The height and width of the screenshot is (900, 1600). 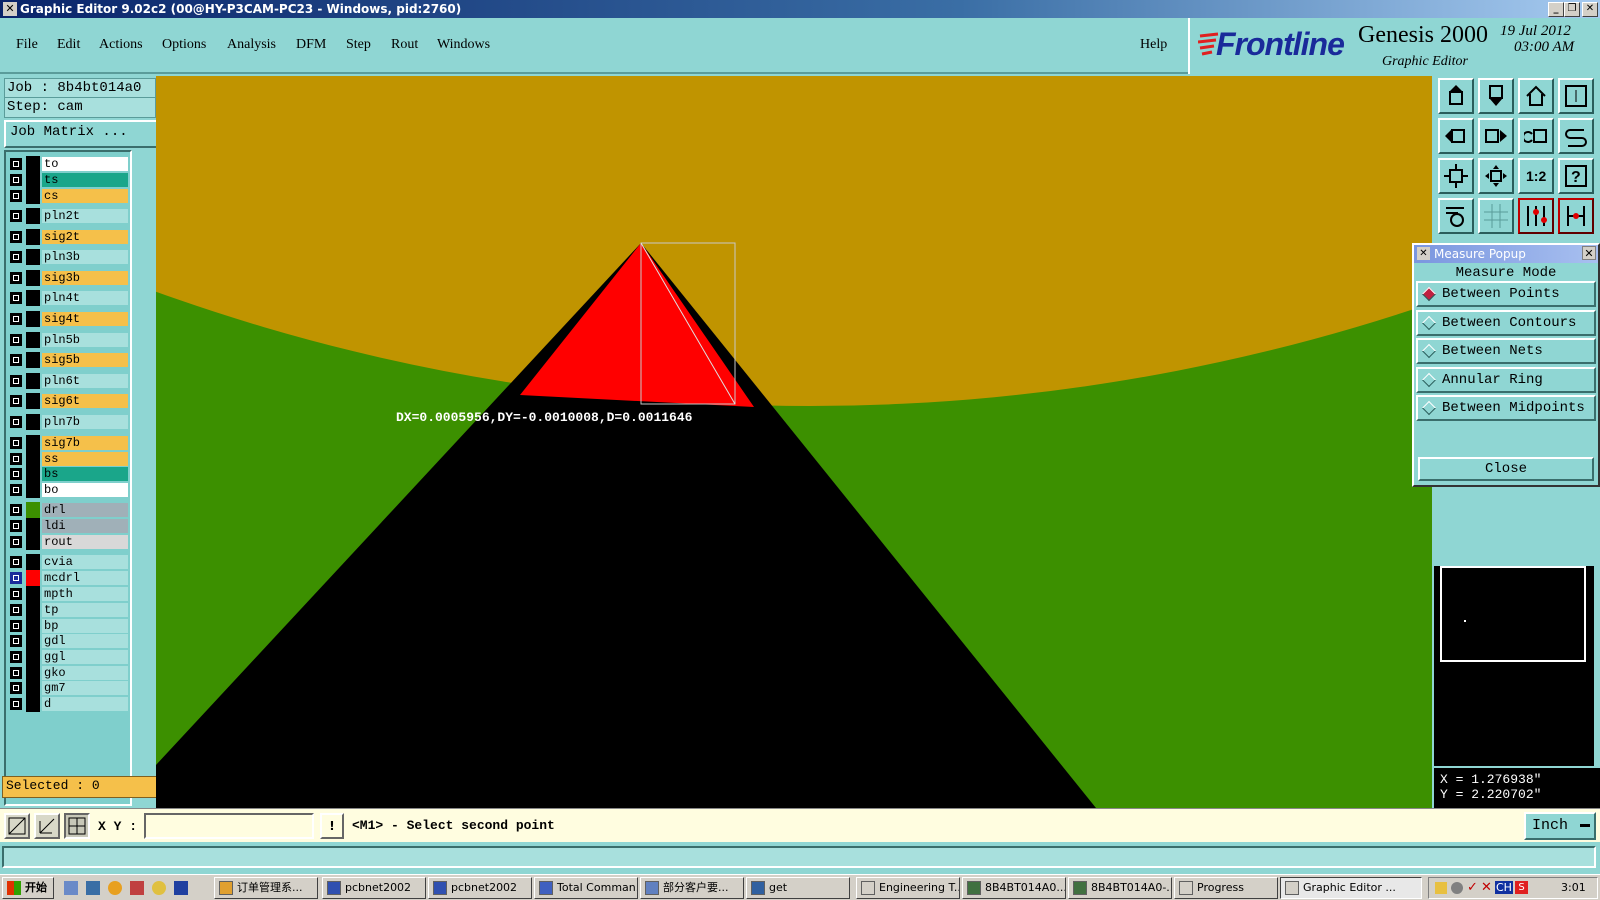 I want to click on layer-row-tp: tp, so click(x=68, y=610).